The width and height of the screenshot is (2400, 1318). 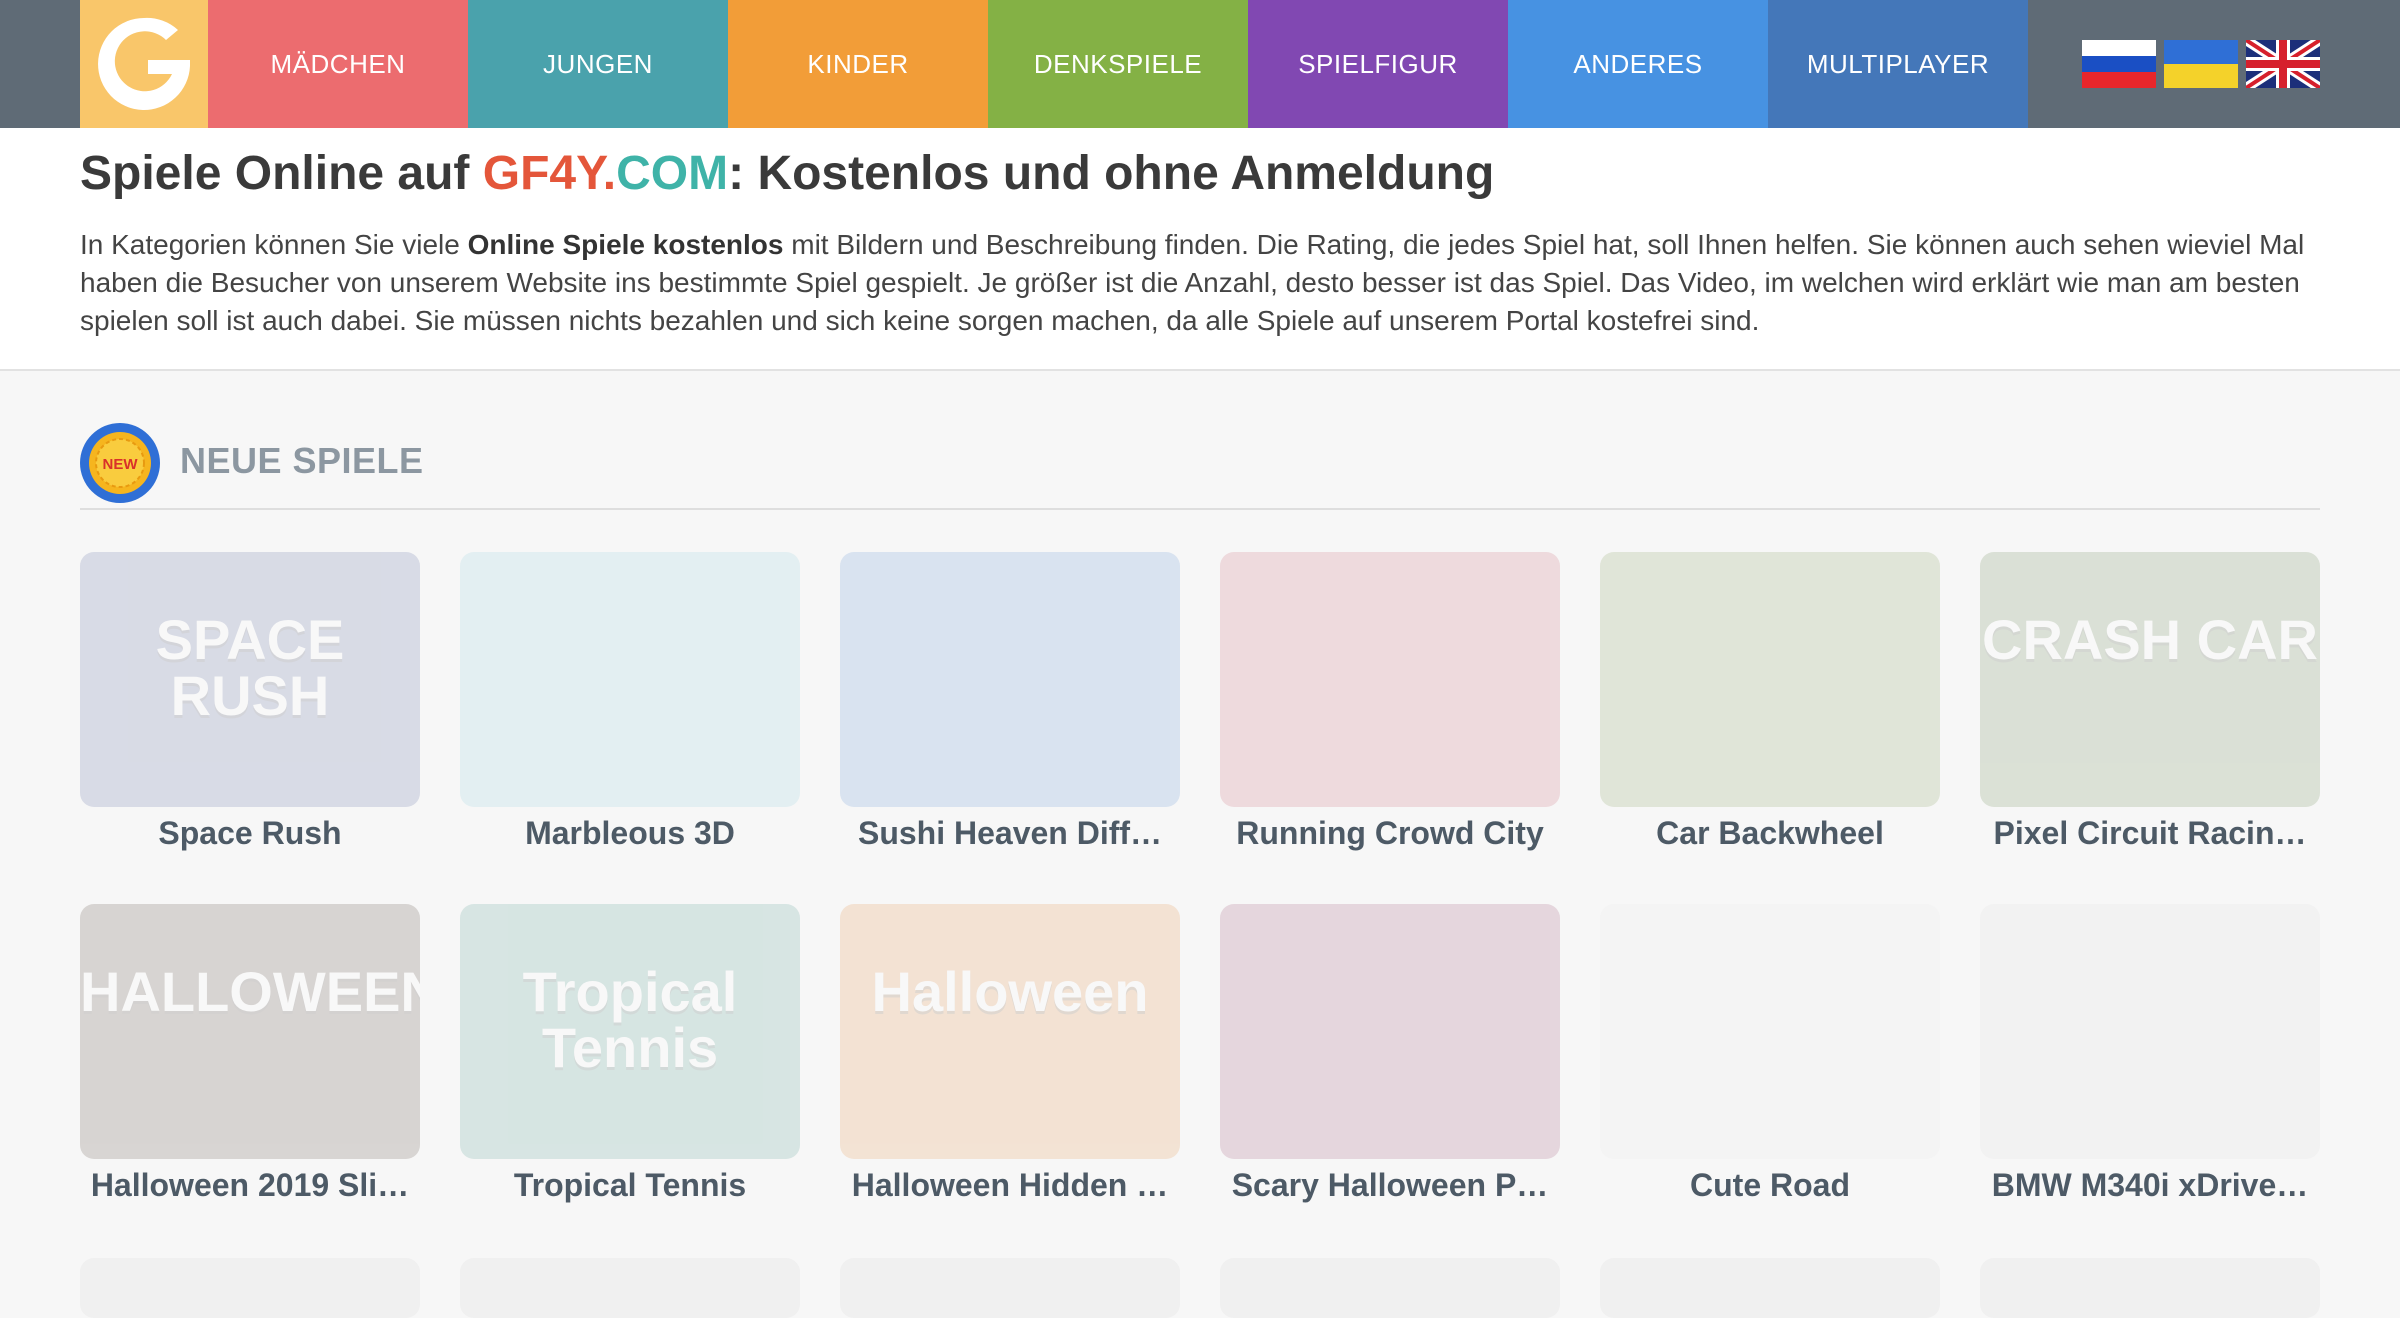 I want to click on nav-item-kinder: KINDER, so click(x=858, y=64).